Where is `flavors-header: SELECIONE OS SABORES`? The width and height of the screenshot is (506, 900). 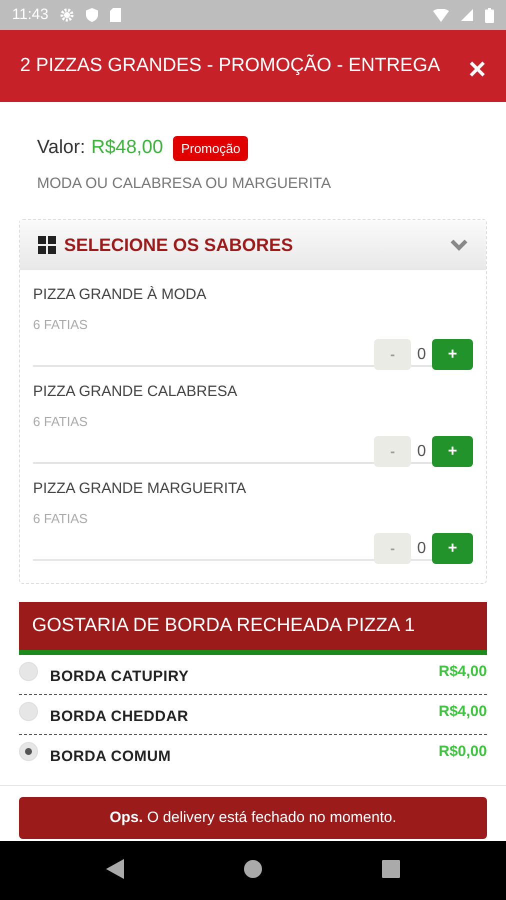 flavors-header: SELECIONE OS SABORES is located at coordinates (253, 245).